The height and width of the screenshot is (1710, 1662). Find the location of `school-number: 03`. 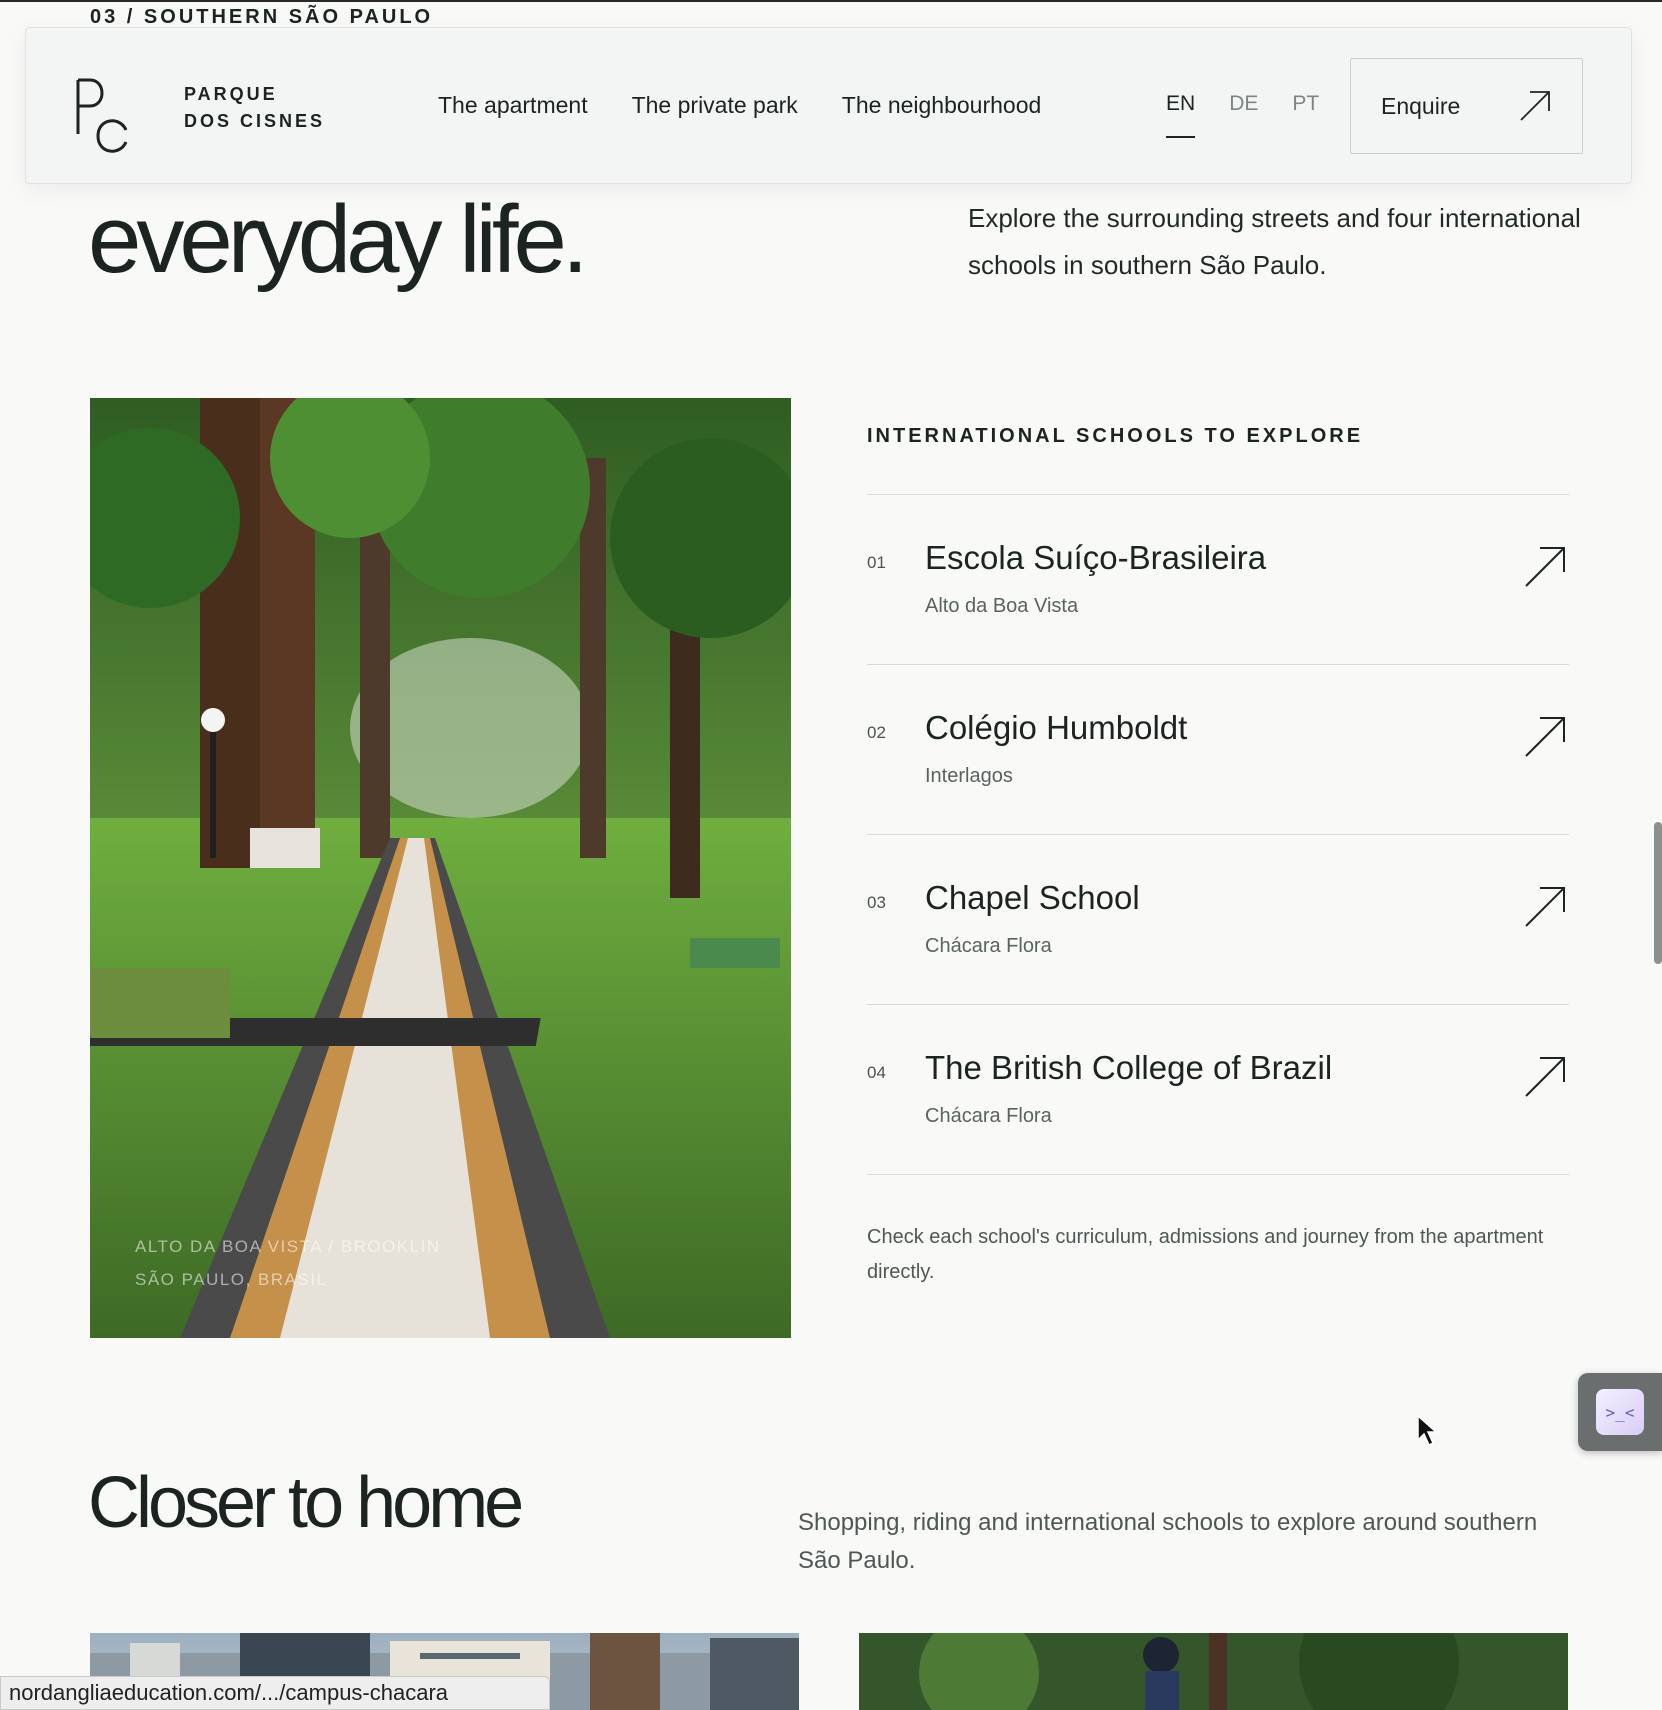

school-number: 03 is located at coordinates (876, 902).